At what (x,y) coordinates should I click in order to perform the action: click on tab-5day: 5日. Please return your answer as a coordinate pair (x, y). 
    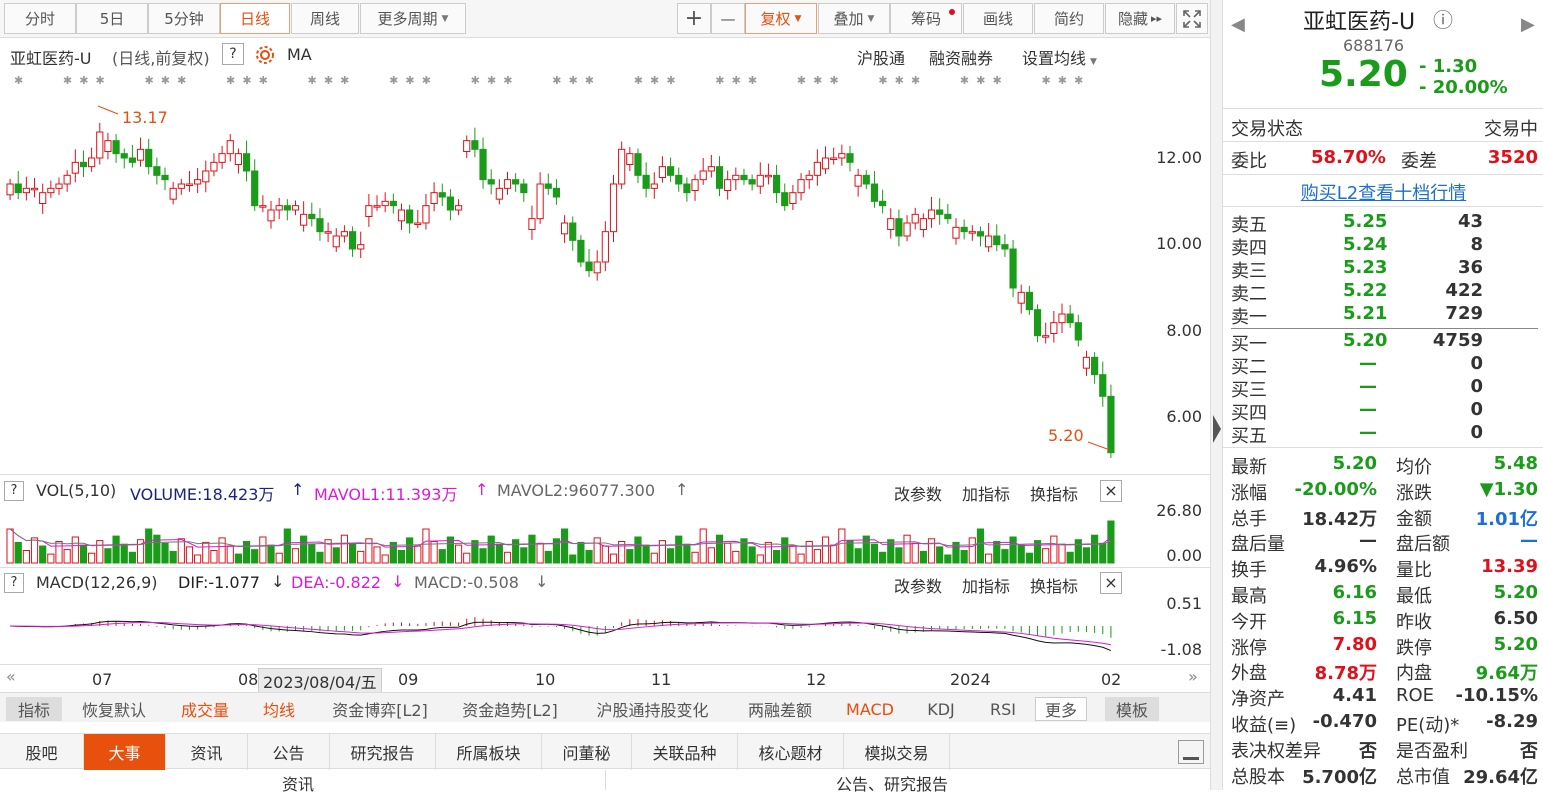
    Looking at the image, I should click on (112, 18).